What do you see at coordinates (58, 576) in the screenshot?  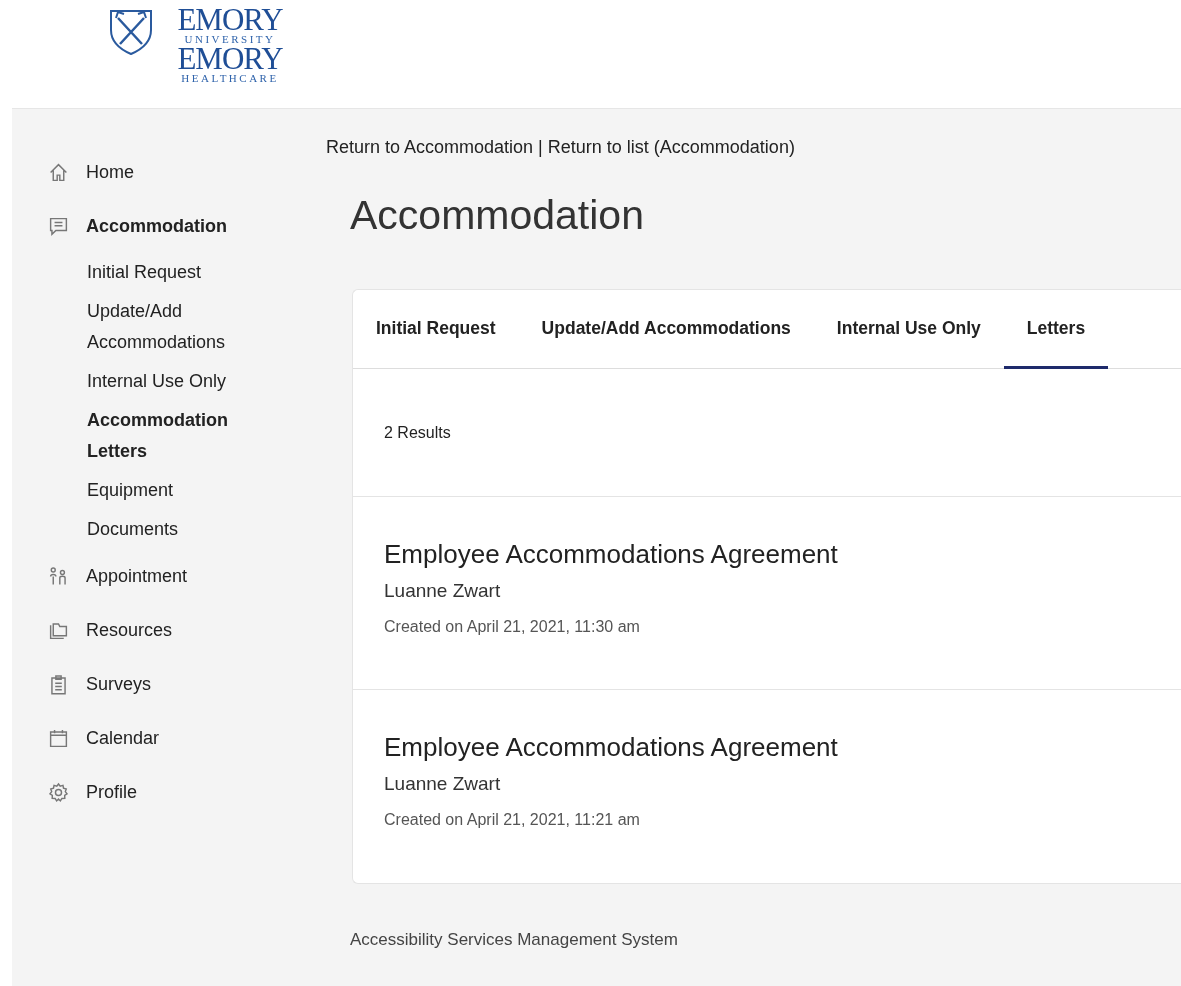 I see `people-icon` at bounding box center [58, 576].